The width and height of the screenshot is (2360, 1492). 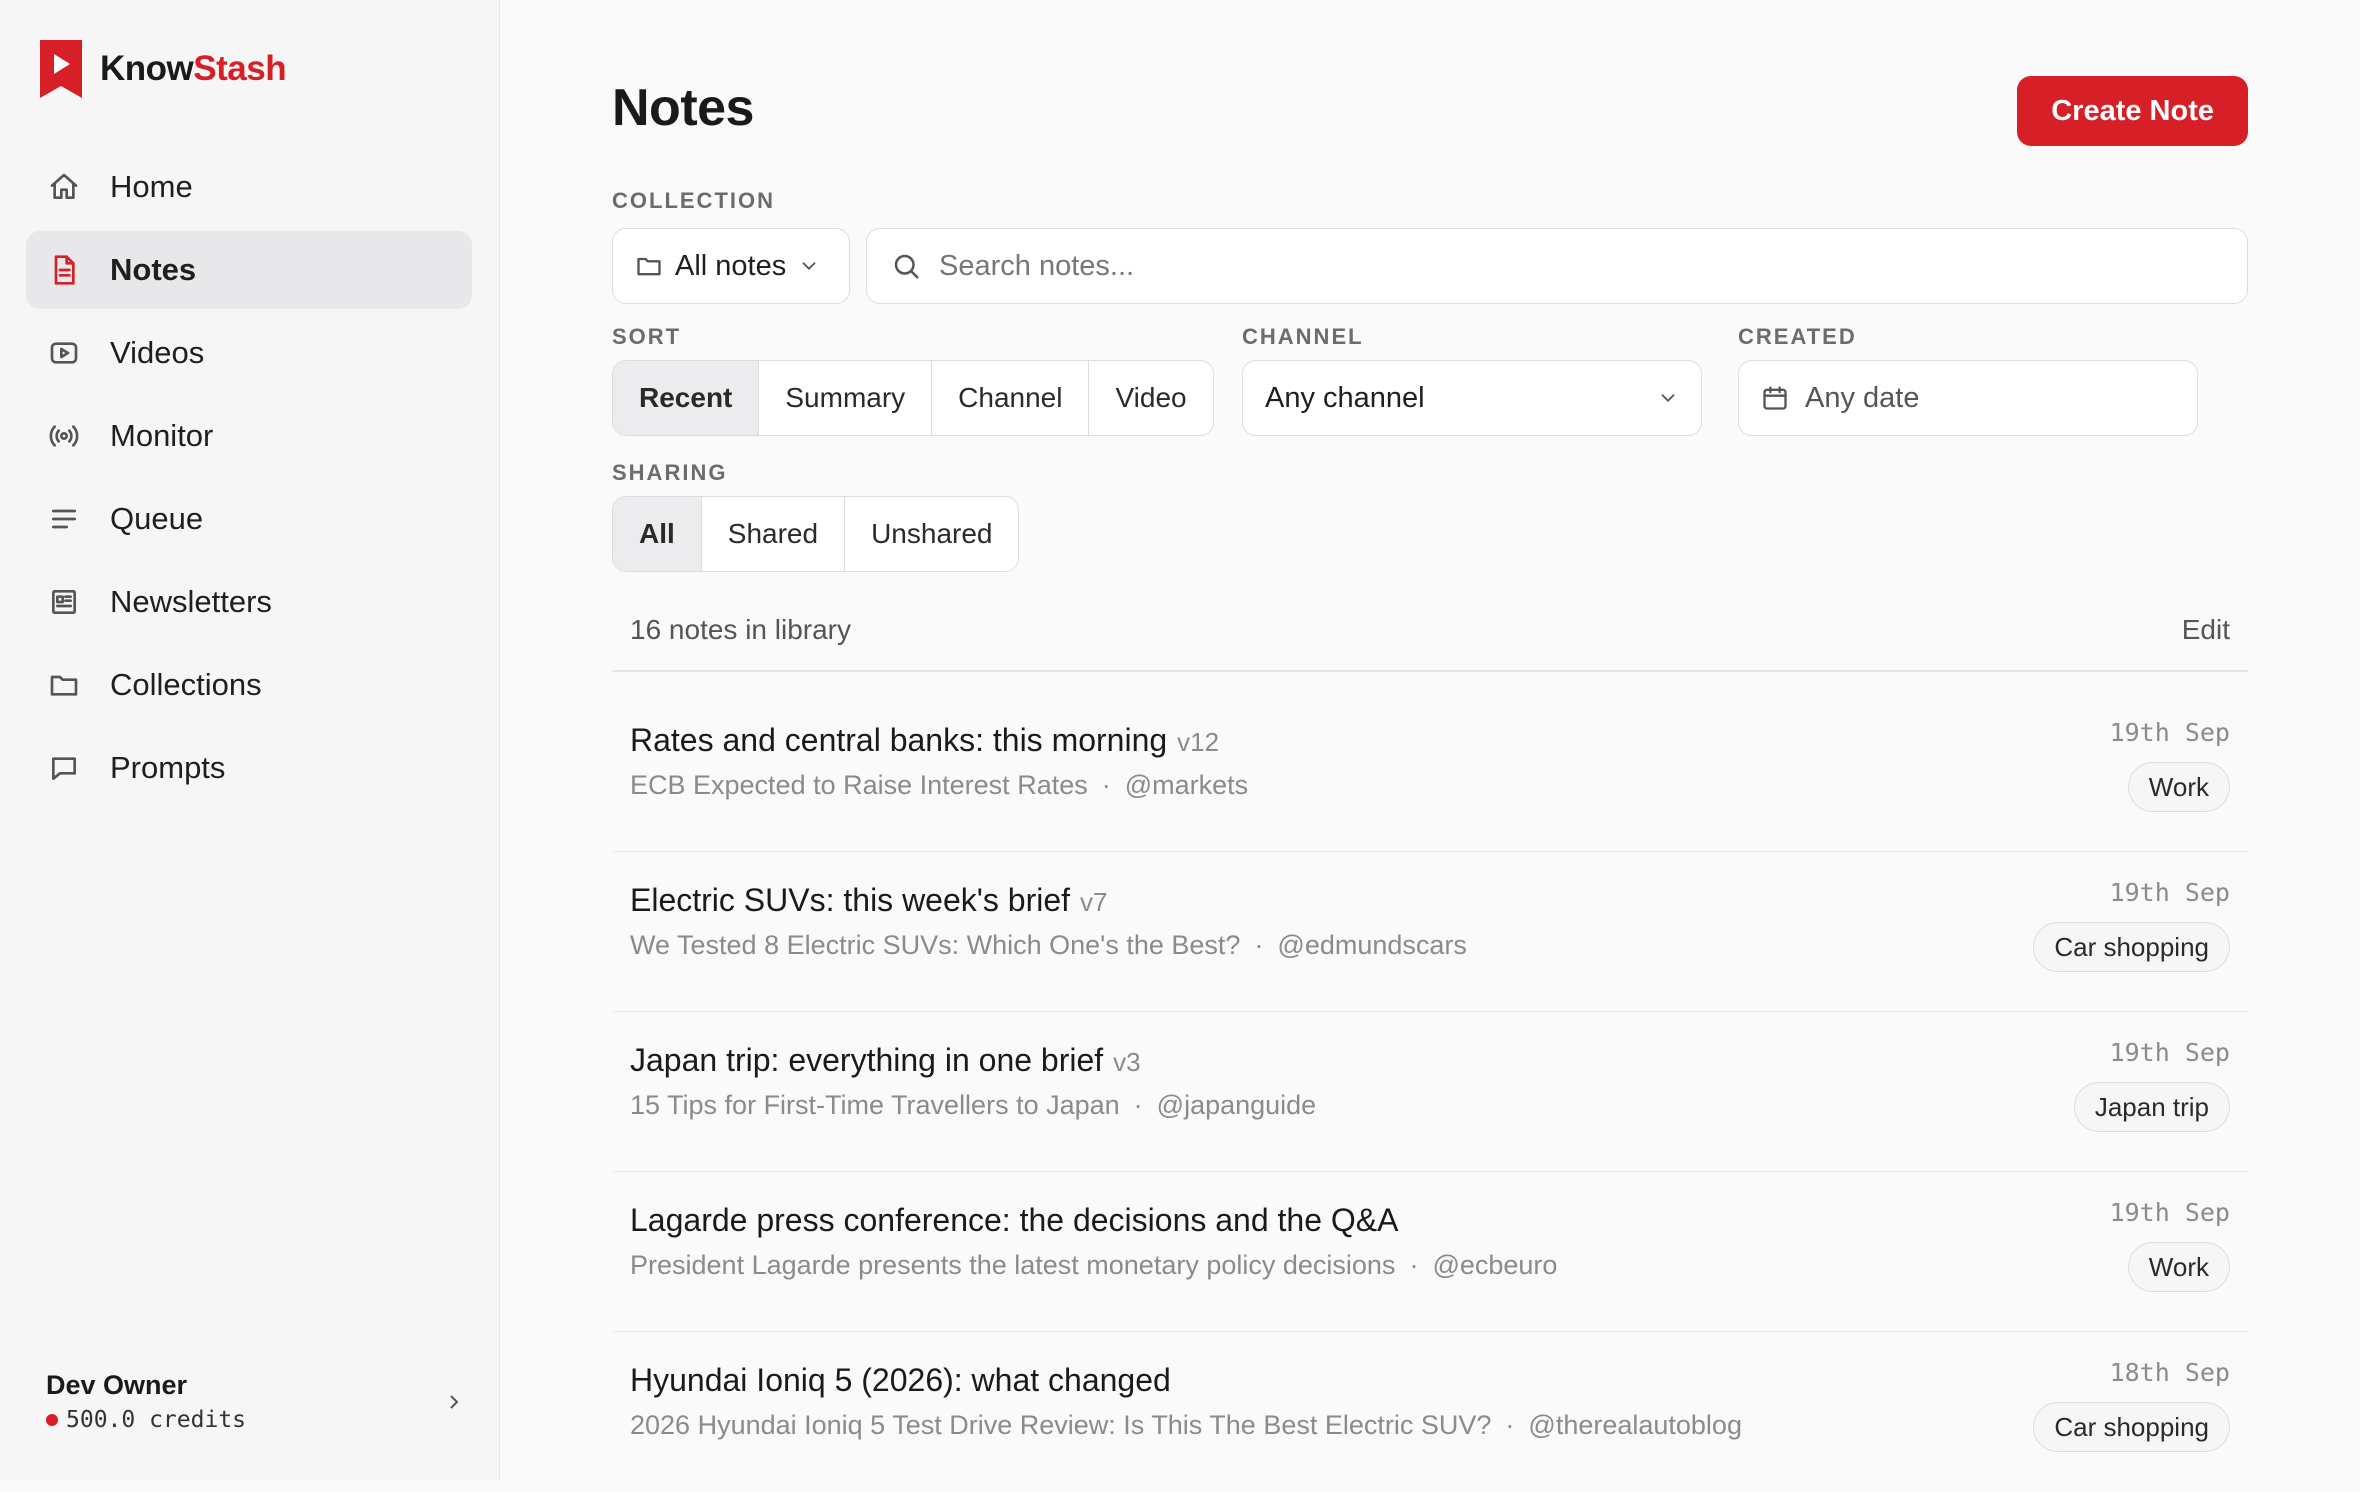 What do you see at coordinates (931, 534) in the screenshot?
I see `sharing-option-unshared: Unshared` at bounding box center [931, 534].